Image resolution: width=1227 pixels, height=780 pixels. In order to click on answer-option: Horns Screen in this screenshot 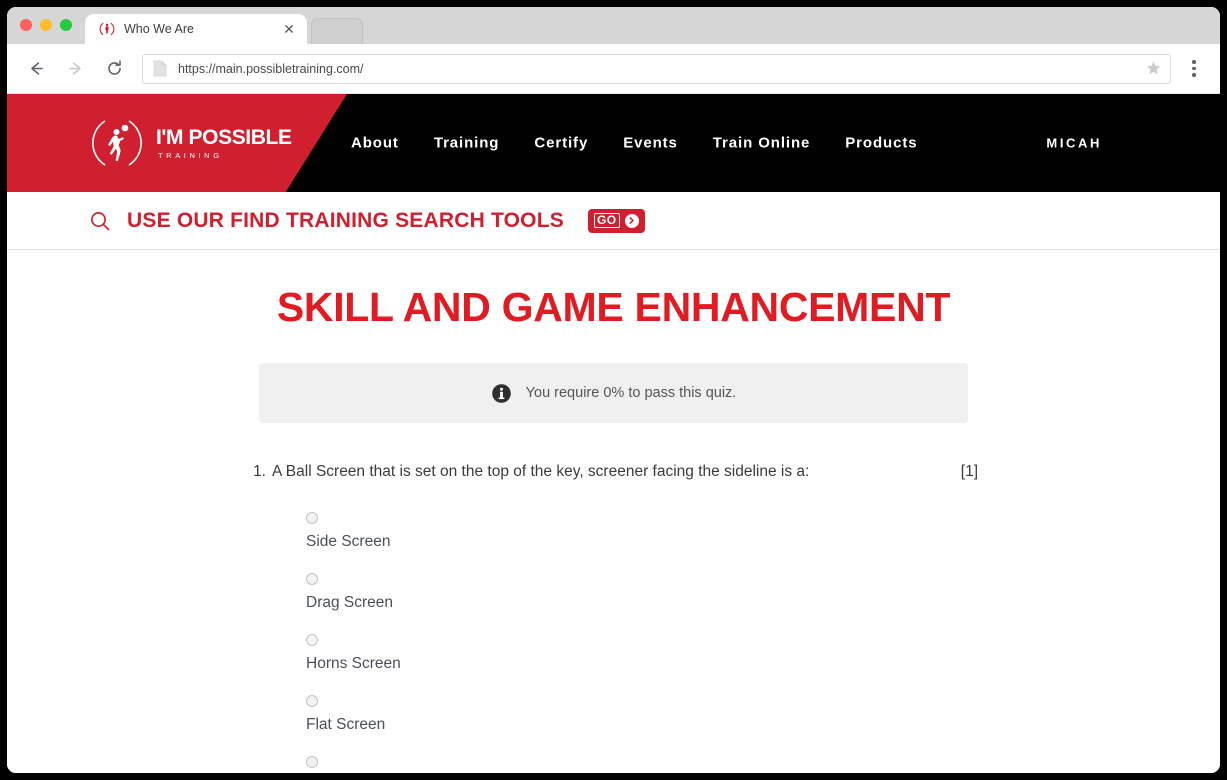, I will do `click(642, 653)`.